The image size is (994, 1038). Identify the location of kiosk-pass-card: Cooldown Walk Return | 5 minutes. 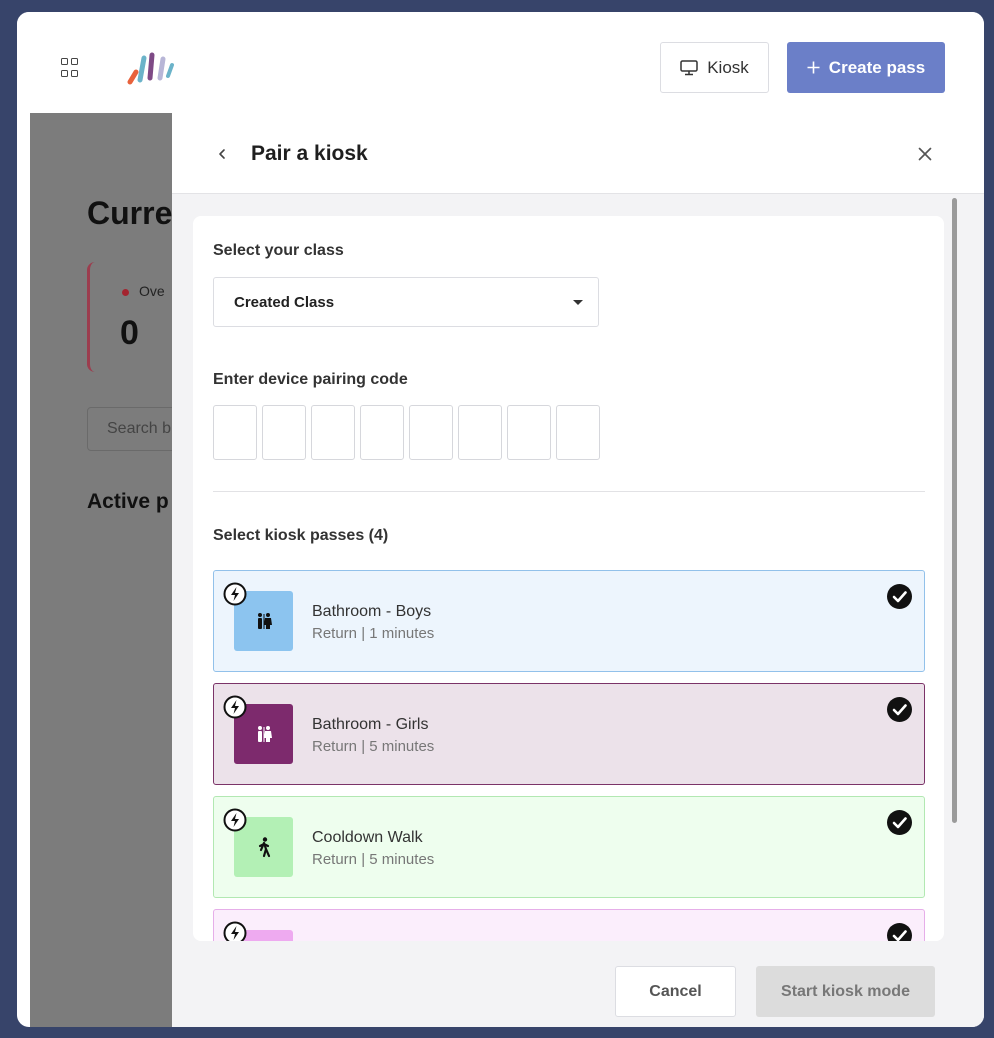
(569, 847).